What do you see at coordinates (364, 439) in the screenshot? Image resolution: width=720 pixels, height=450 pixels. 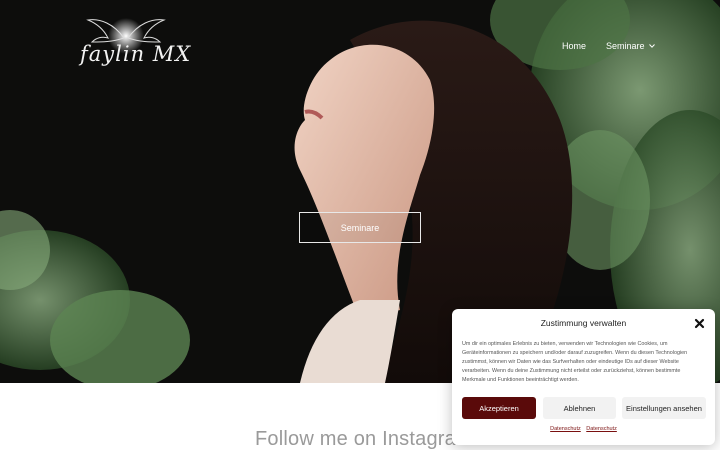 I see `instagram-heading: Follow me on Instagram` at bounding box center [364, 439].